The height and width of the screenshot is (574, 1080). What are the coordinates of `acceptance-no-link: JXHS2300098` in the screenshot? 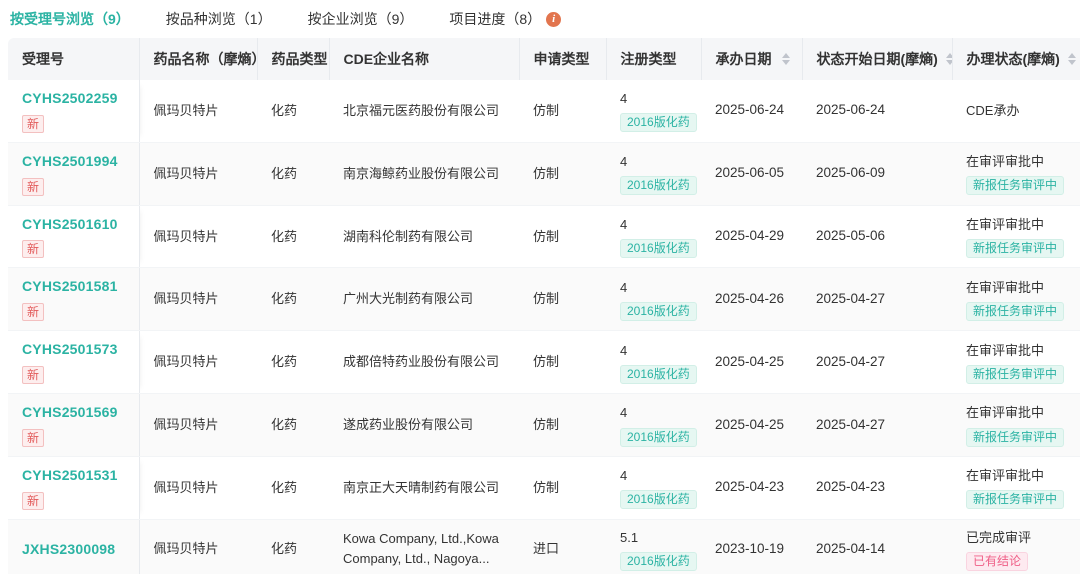 It's located at (74, 550).